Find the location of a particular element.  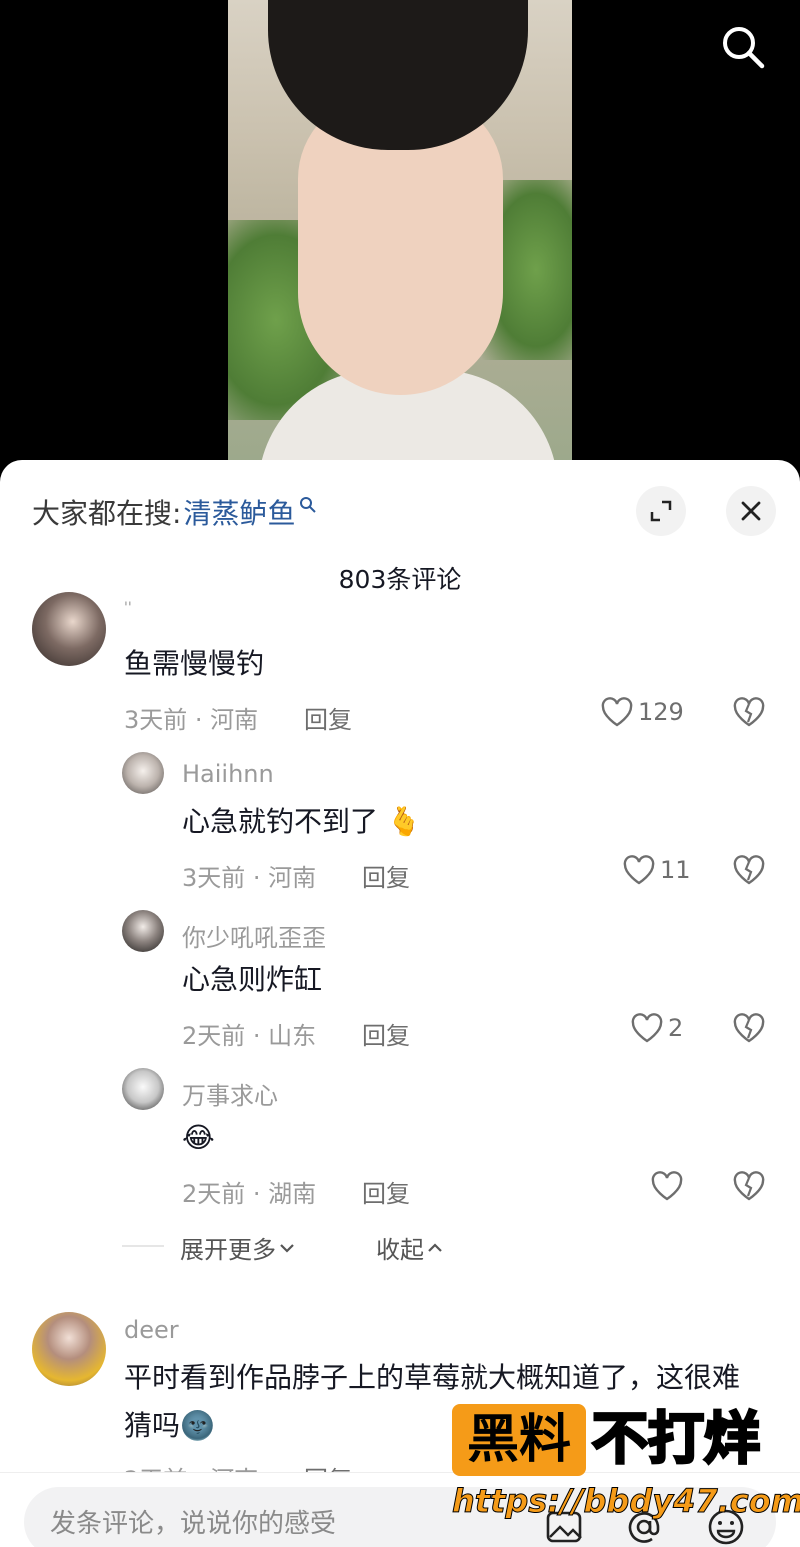

like-button is located at coordinates (669, 1186).